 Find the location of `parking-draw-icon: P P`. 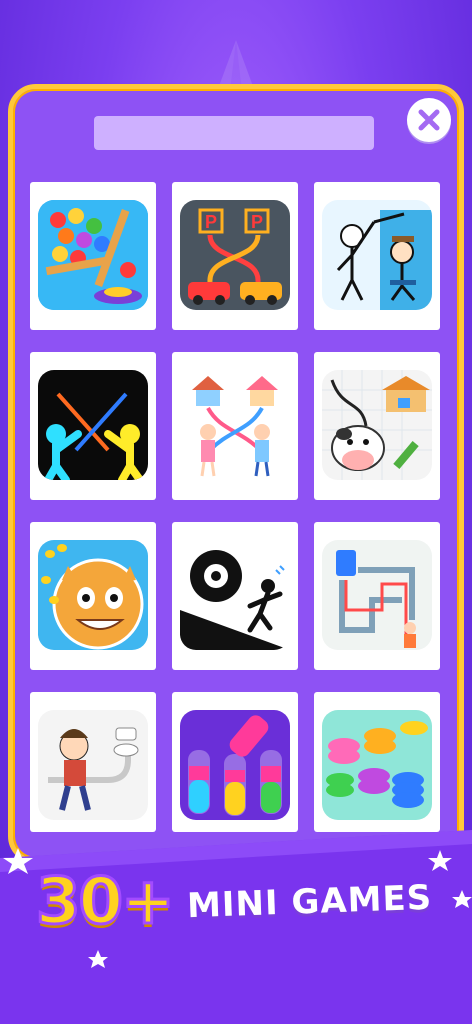

parking-draw-icon: P P is located at coordinates (235, 255).